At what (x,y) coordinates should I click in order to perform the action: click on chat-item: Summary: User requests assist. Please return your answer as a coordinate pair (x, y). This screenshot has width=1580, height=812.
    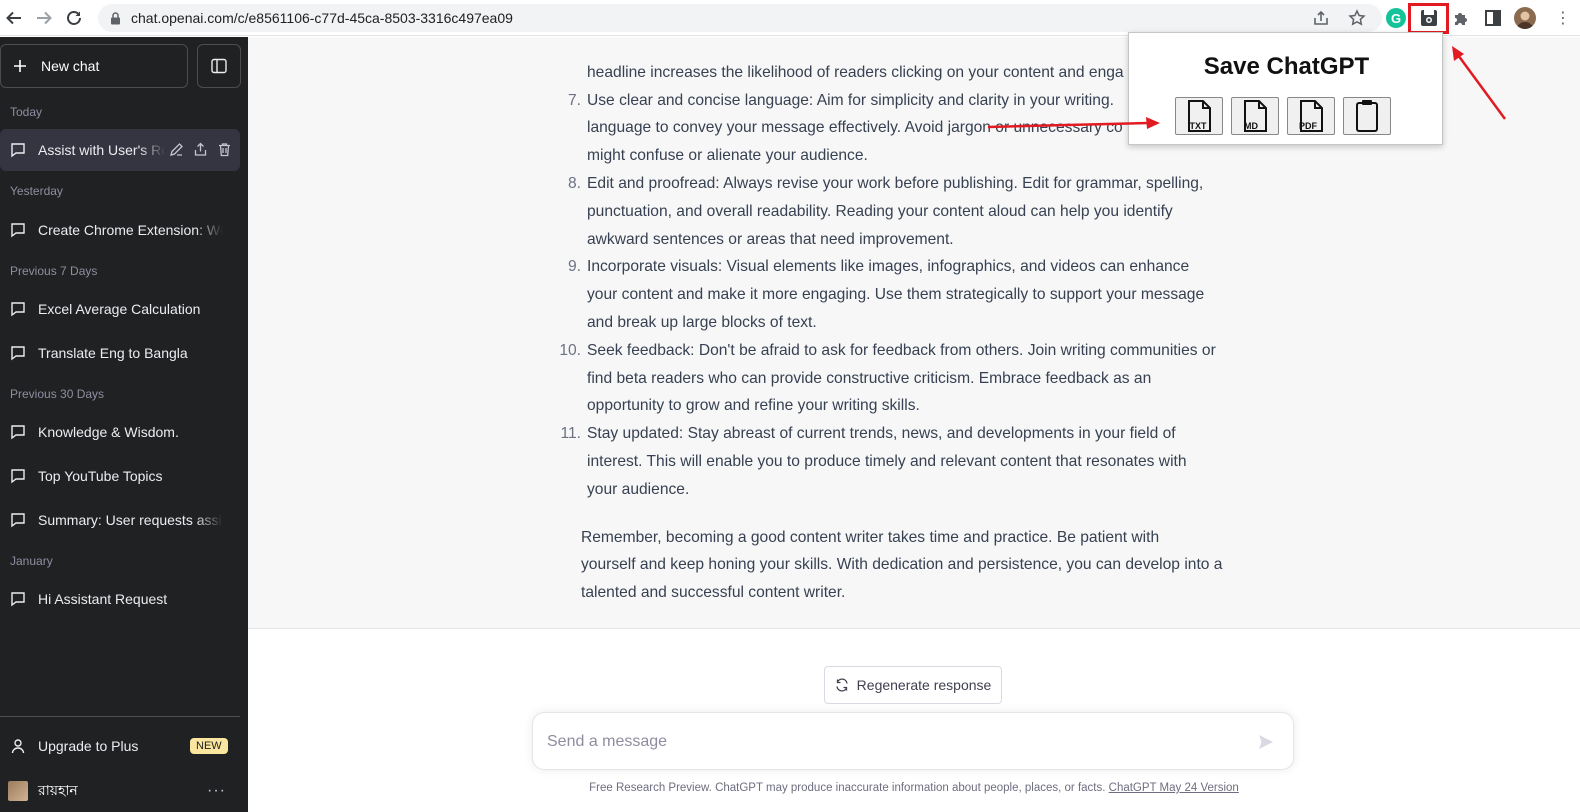
    Looking at the image, I should click on (120, 520).